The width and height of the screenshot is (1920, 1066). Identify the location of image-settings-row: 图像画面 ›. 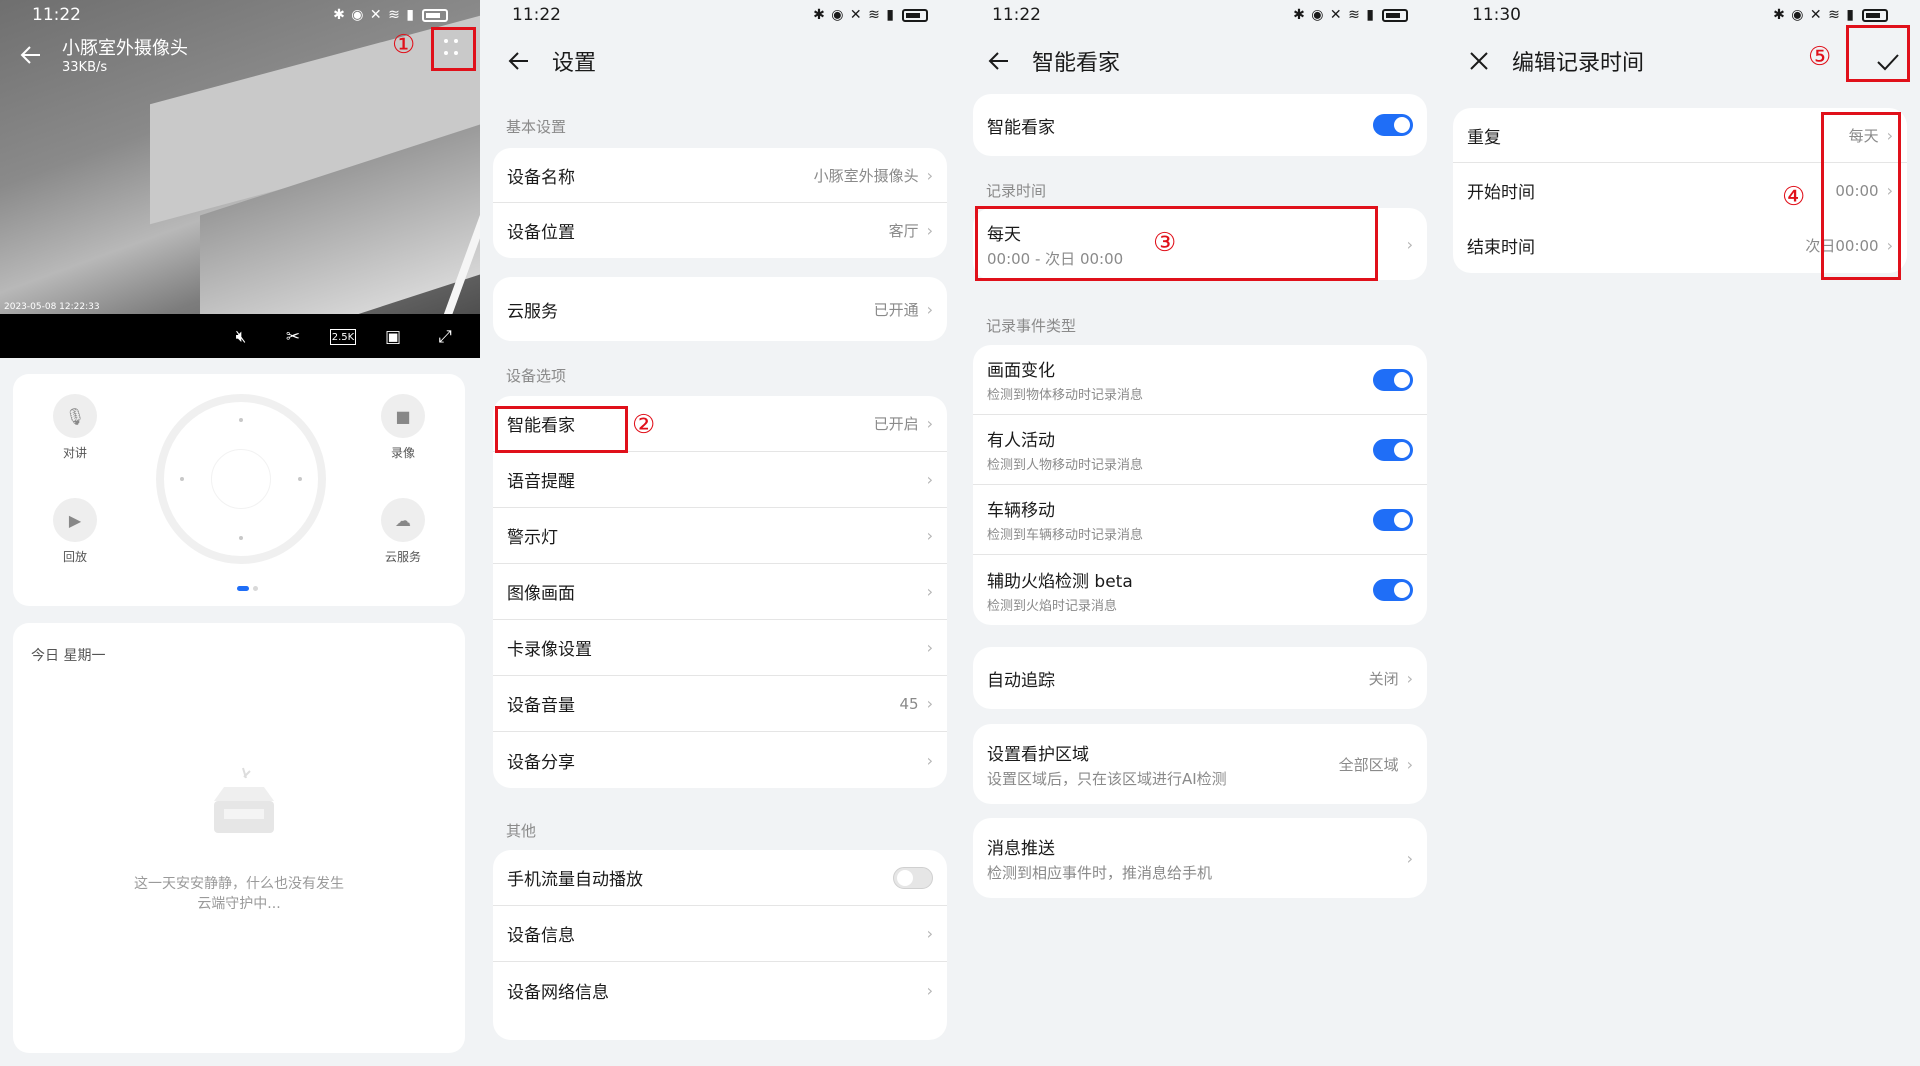
(720, 592).